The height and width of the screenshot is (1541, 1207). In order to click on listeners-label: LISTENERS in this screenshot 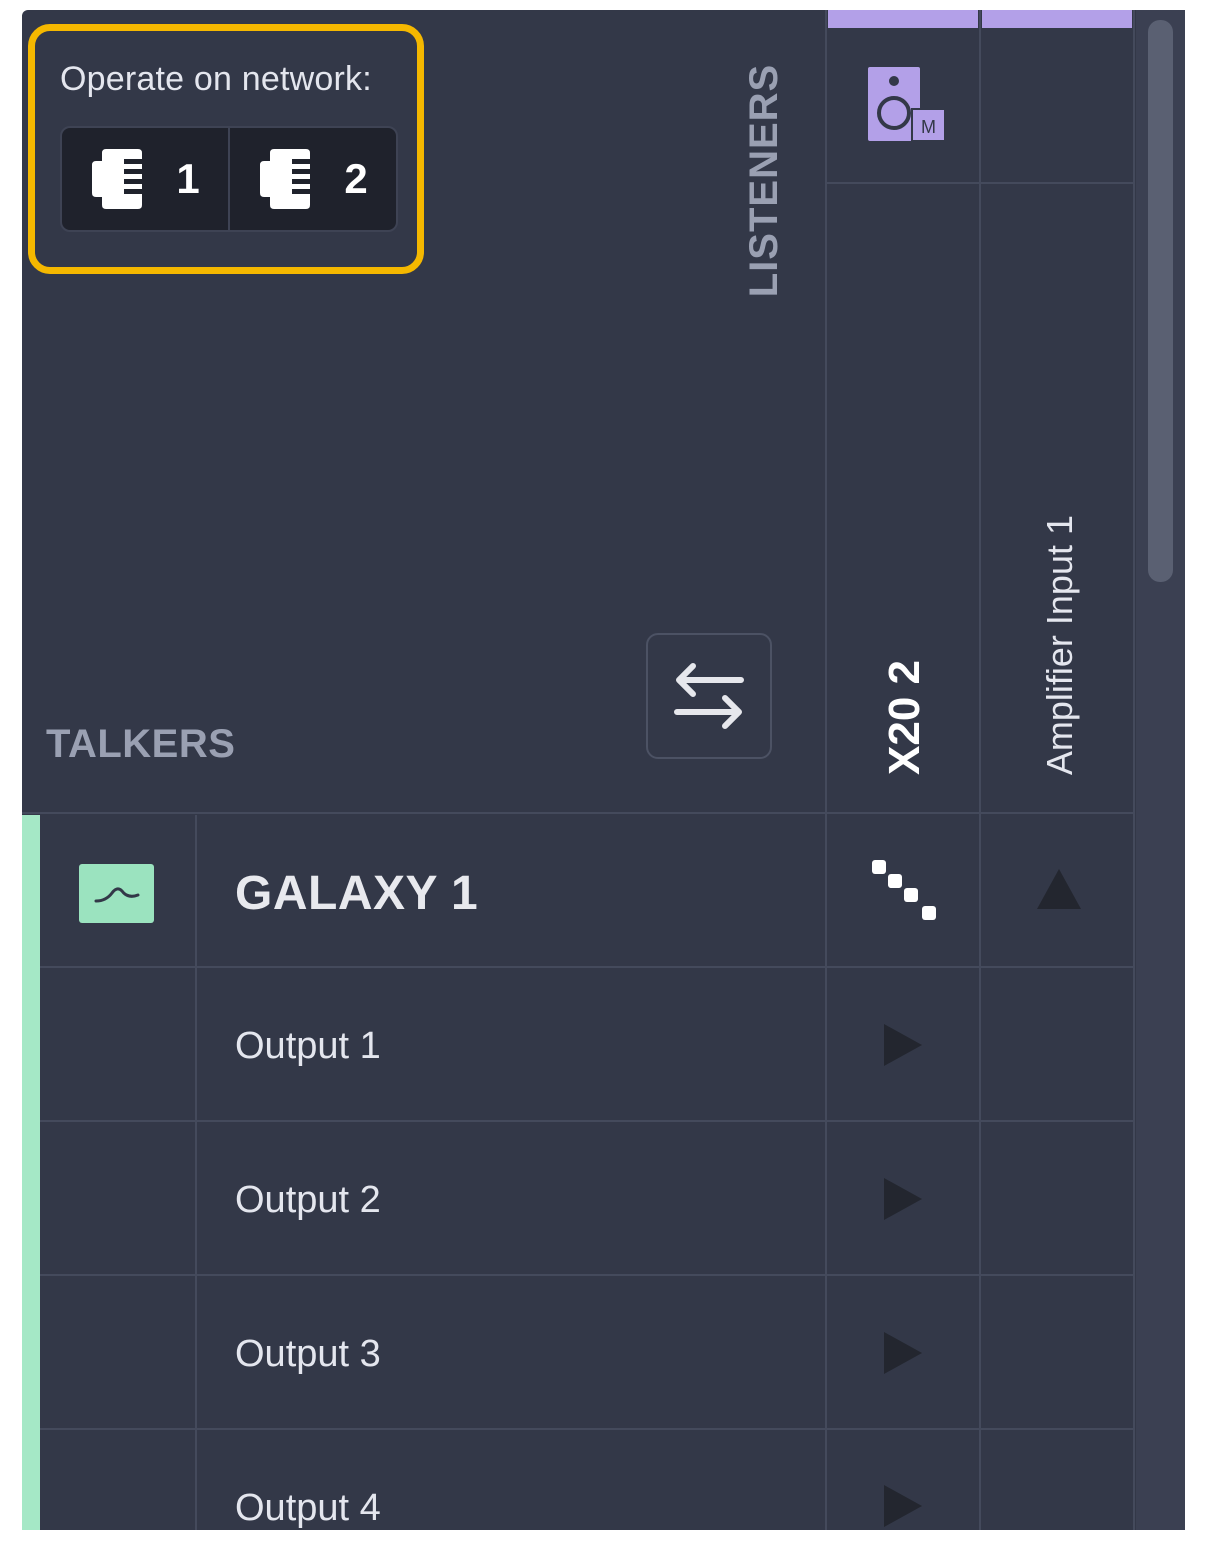, I will do `click(764, 180)`.